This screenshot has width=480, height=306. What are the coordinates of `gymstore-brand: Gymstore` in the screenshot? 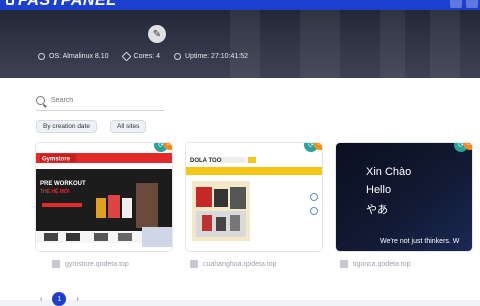 It's located at (56, 160).